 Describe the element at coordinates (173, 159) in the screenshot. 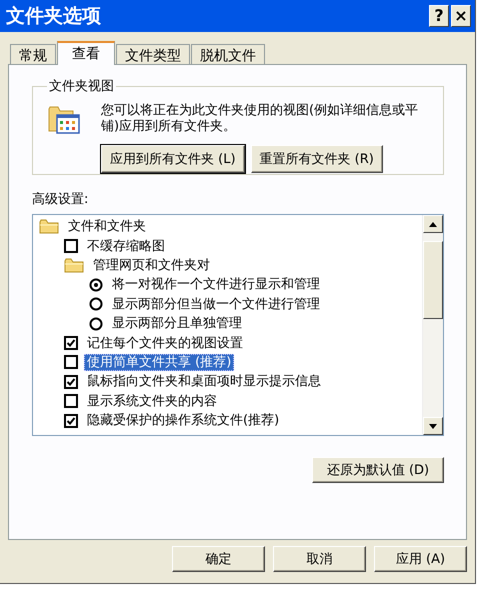

I see `apply-button: 应用到所有文件夹 (L)` at that location.